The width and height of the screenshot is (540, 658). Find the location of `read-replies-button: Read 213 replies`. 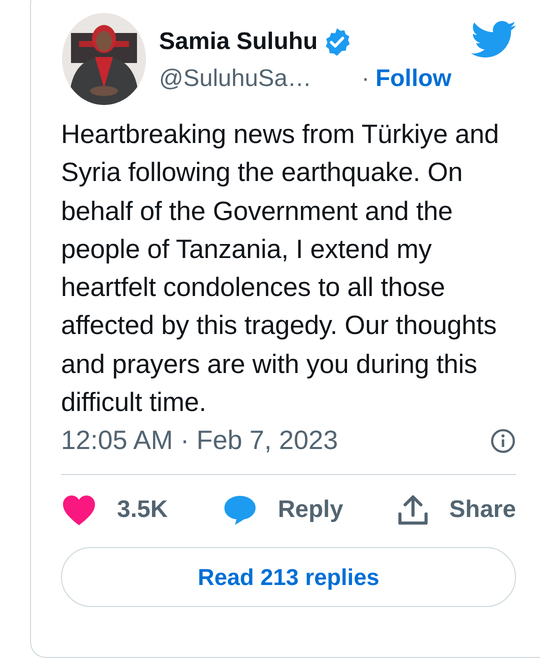

read-replies-button: Read 213 replies is located at coordinates (288, 577).